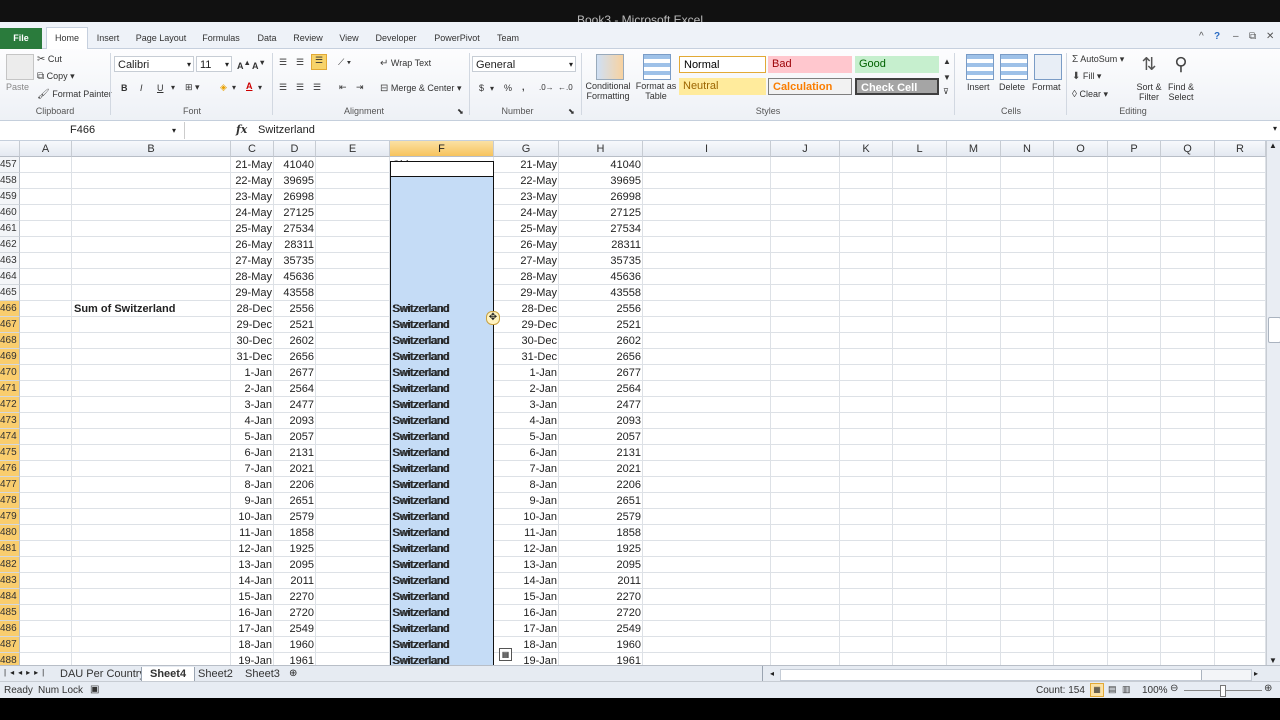  Describe the element at coordinates (1270, 36) in the screenshot. I see `window-close-icon: ✕` at that location.